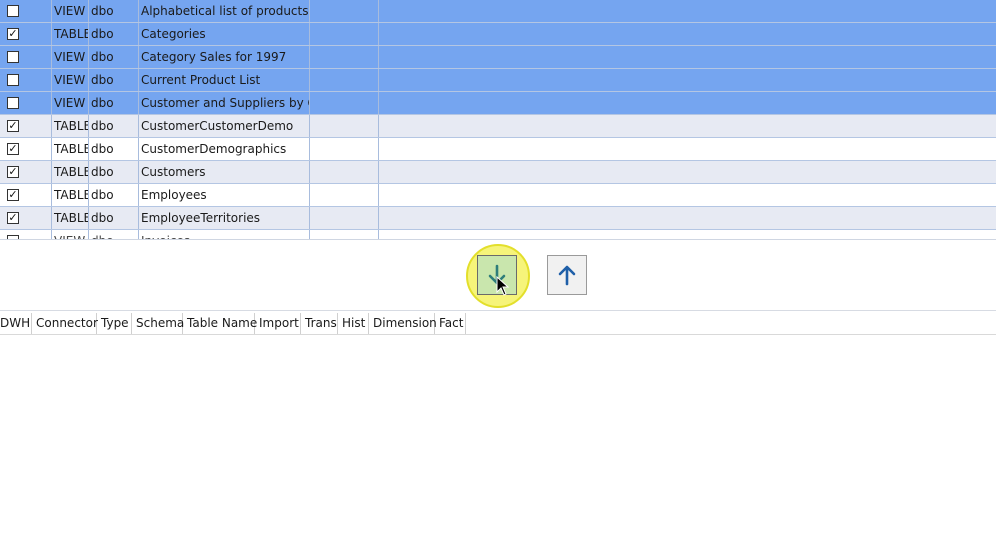  Describe the element at coordinates (503, 286) in the screenshot. I see `mouse-cursor-icon` at that location.